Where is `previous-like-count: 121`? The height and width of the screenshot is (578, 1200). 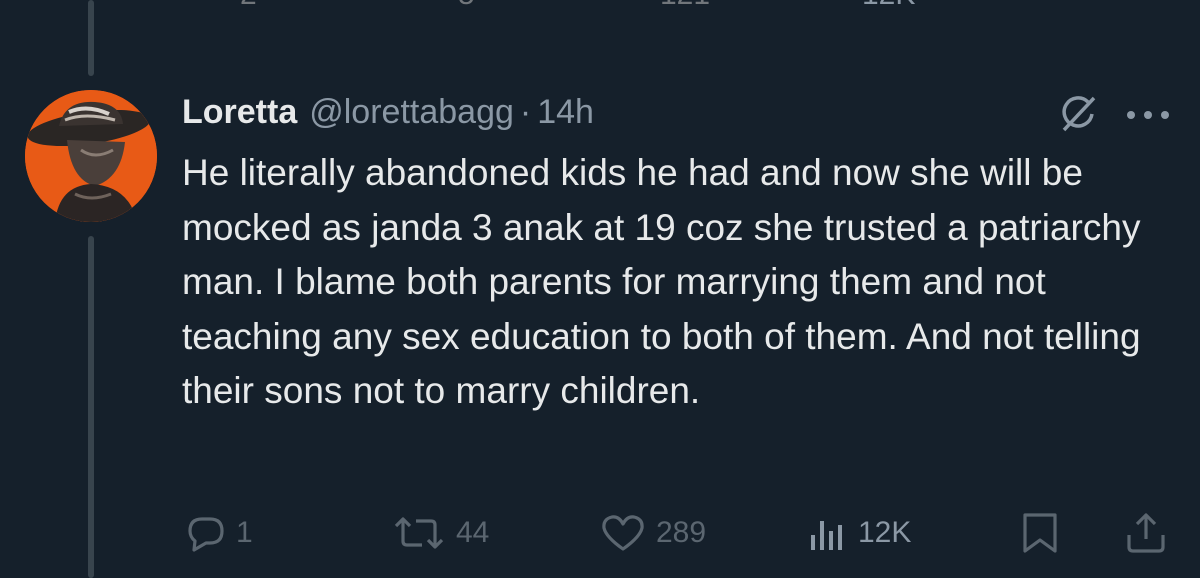 previous-like-count: 121 is located at coordinates (685, 6).